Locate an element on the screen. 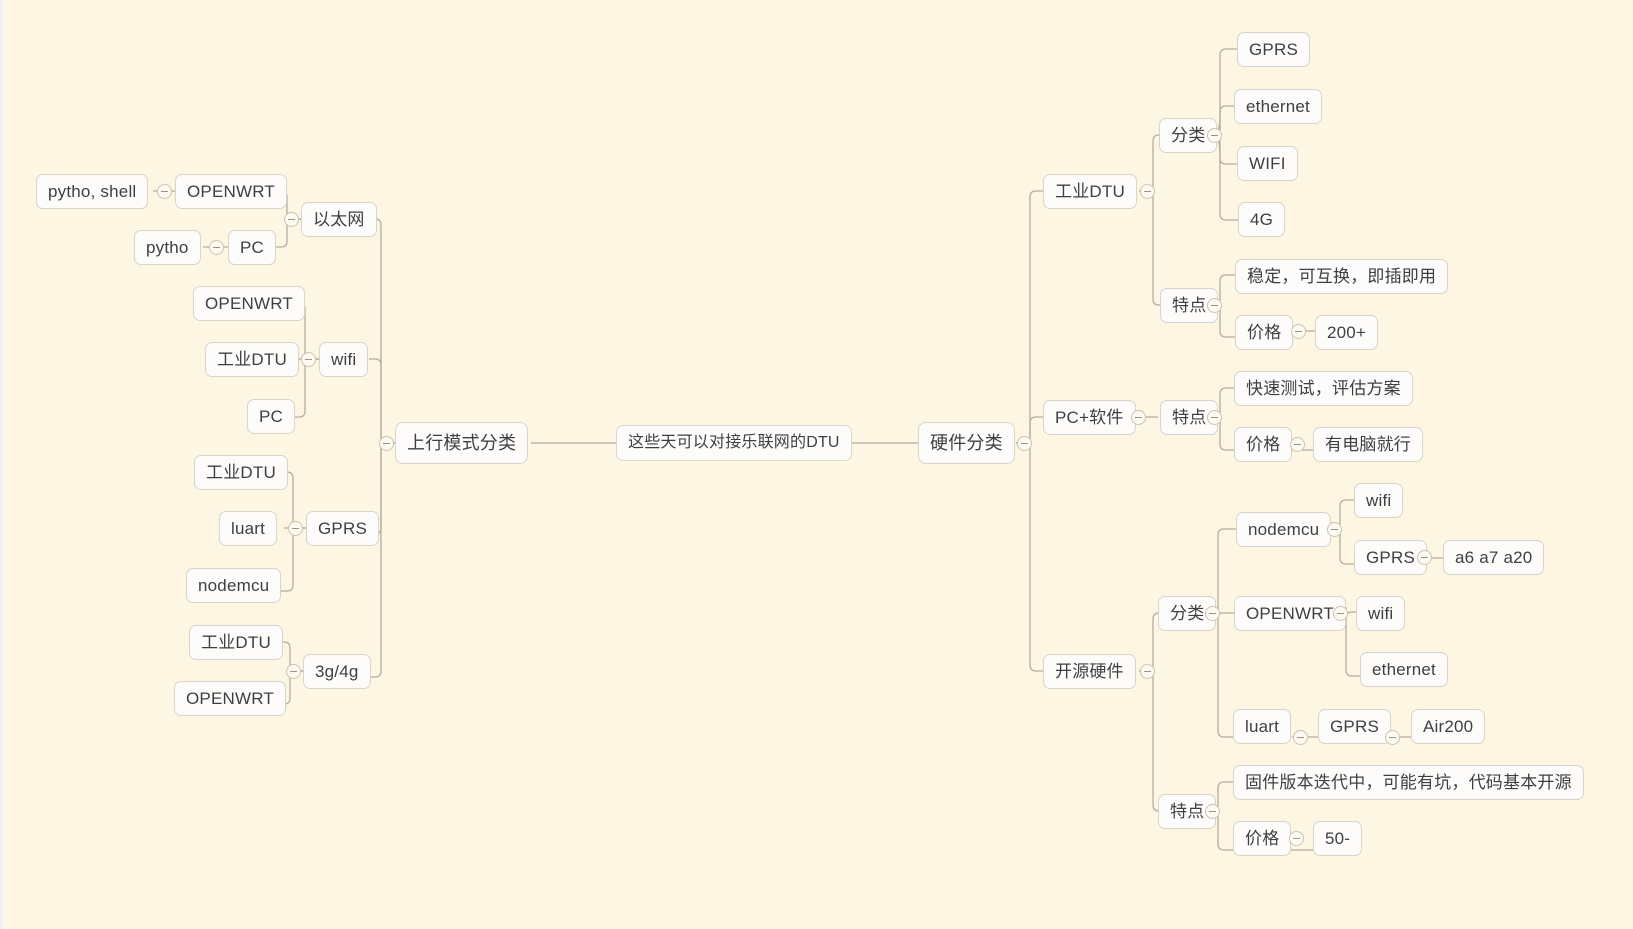 This screenshot has width=1633, height=929. left-root-node: 上行模式分类 is located at coordinates (462, 443).